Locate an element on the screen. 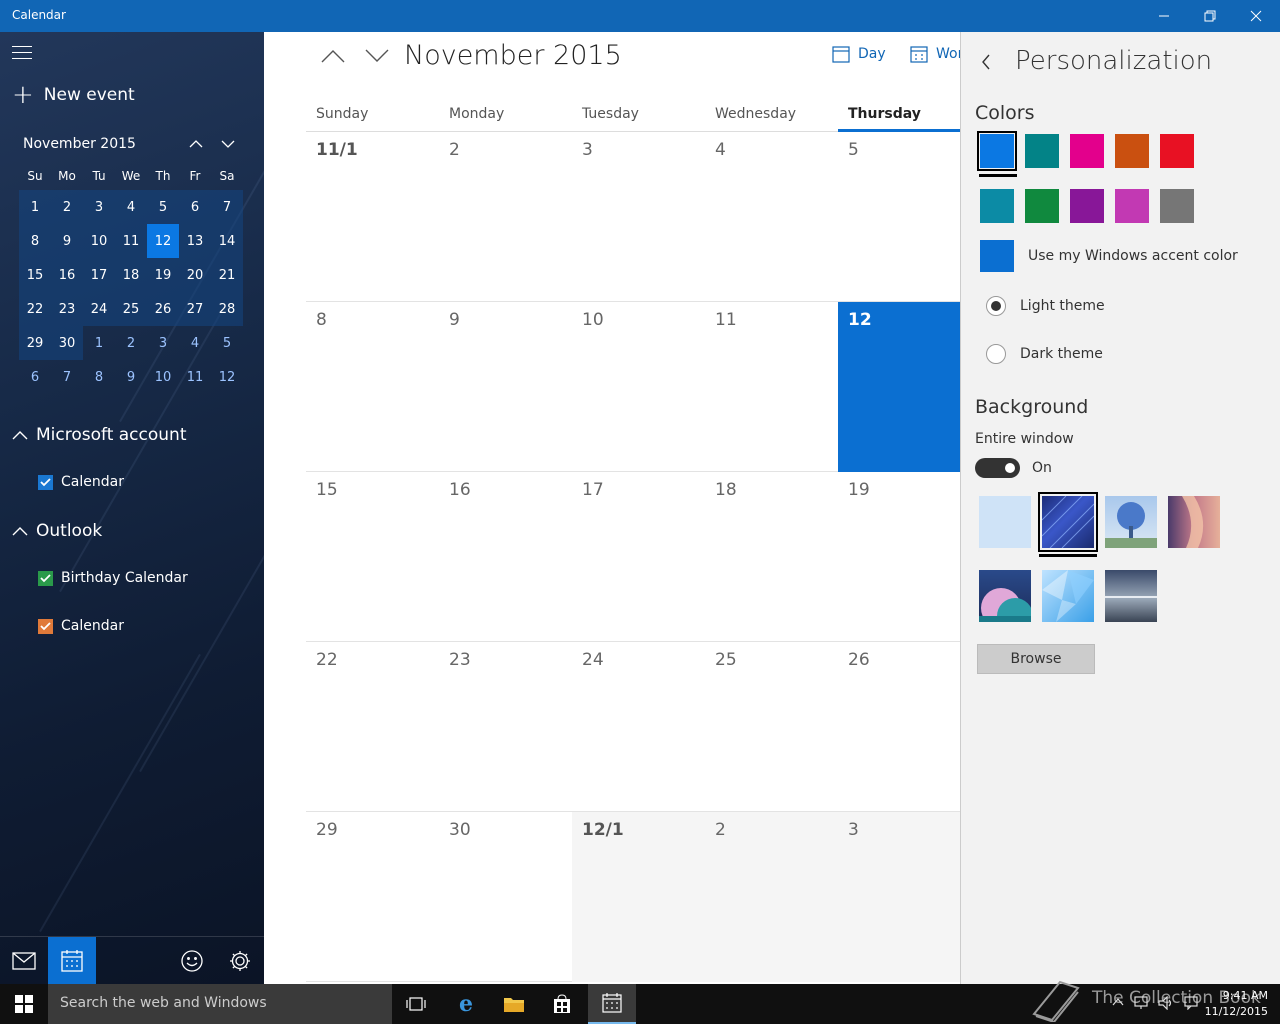 The image size is (1280, 1024). mini-day: 25 is located at coordinates (131, 309).